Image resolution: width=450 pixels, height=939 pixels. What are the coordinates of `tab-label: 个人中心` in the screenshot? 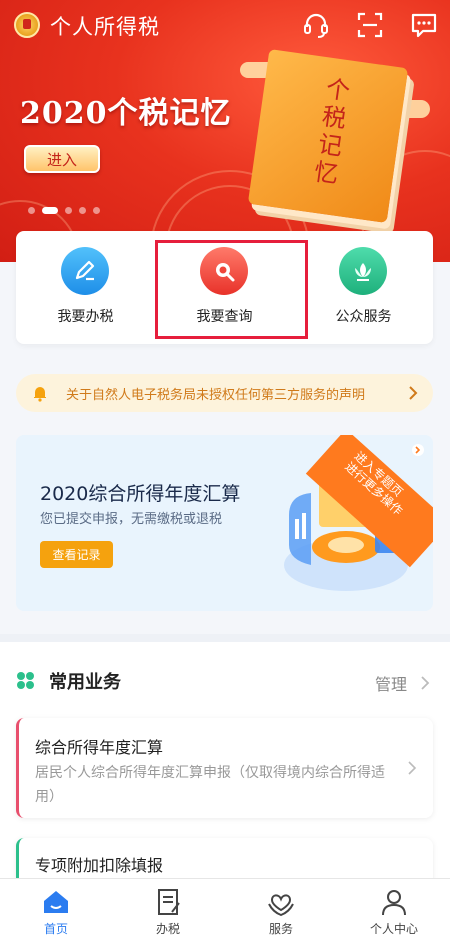 It's located at (393, 929).